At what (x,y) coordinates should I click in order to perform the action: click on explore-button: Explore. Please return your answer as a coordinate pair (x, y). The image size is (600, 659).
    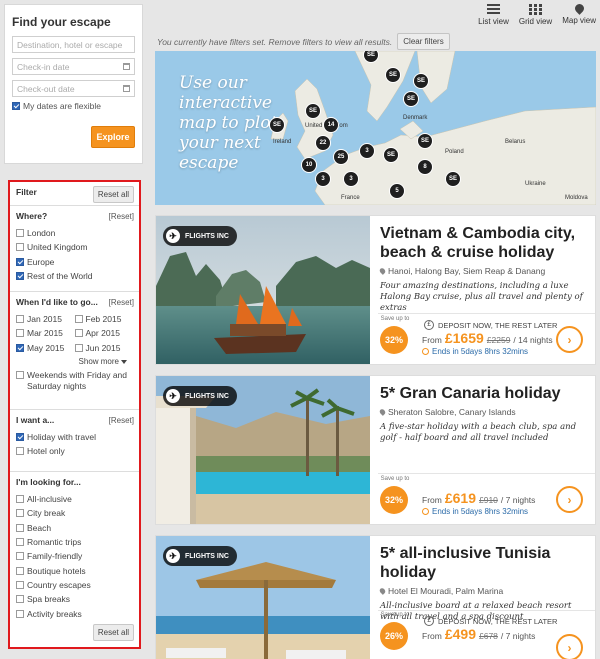
    Looking at the image, I should click on (113, 137).